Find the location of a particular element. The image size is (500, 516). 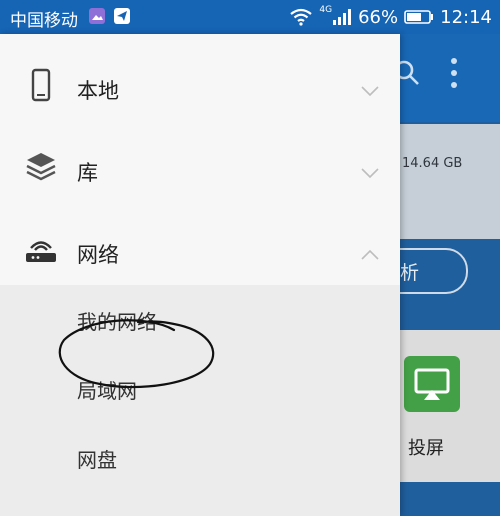

carrier-name: 中国移动 is located at coordinates (44, 21).